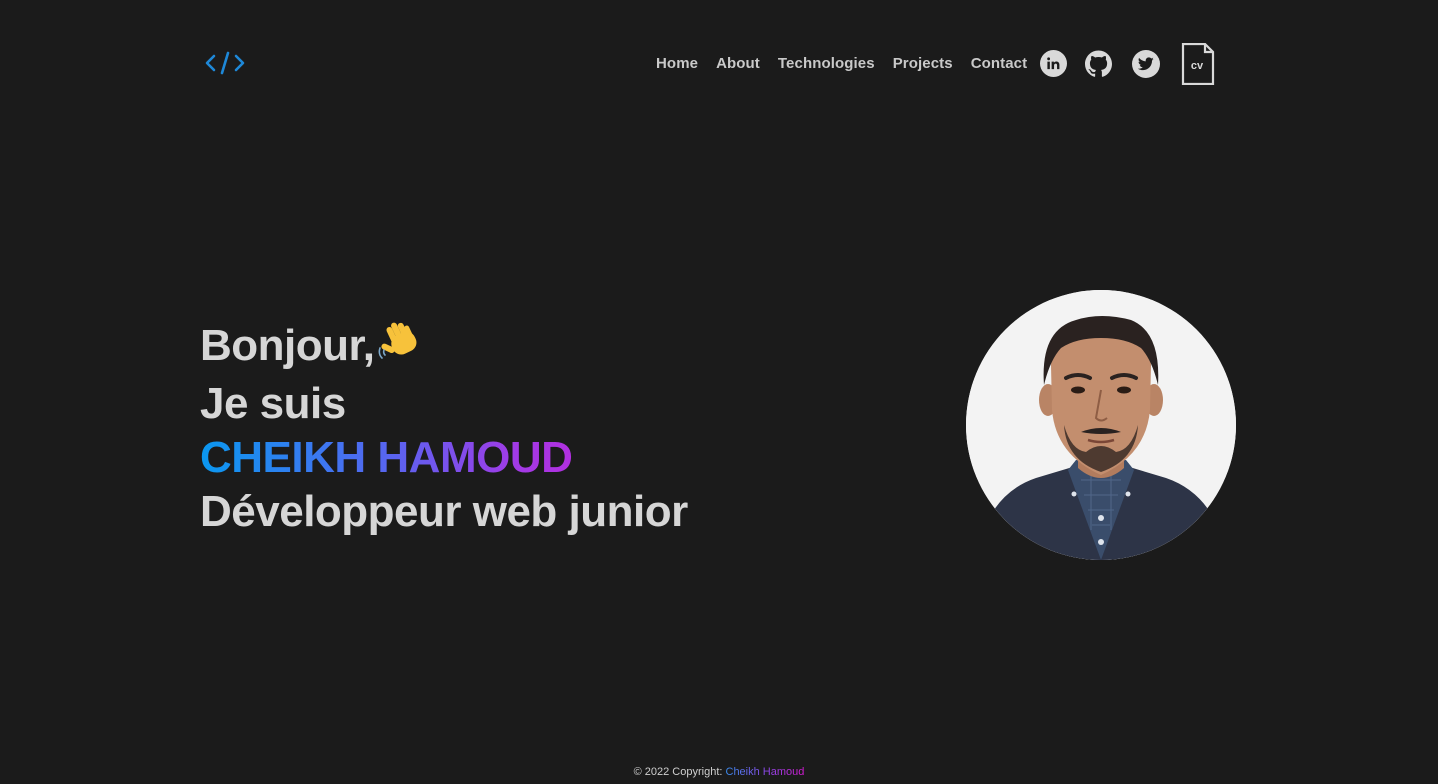 This screenshot has width=1438, height=784. I want to click on cv-download-icon: cv, so click(1198, 66).